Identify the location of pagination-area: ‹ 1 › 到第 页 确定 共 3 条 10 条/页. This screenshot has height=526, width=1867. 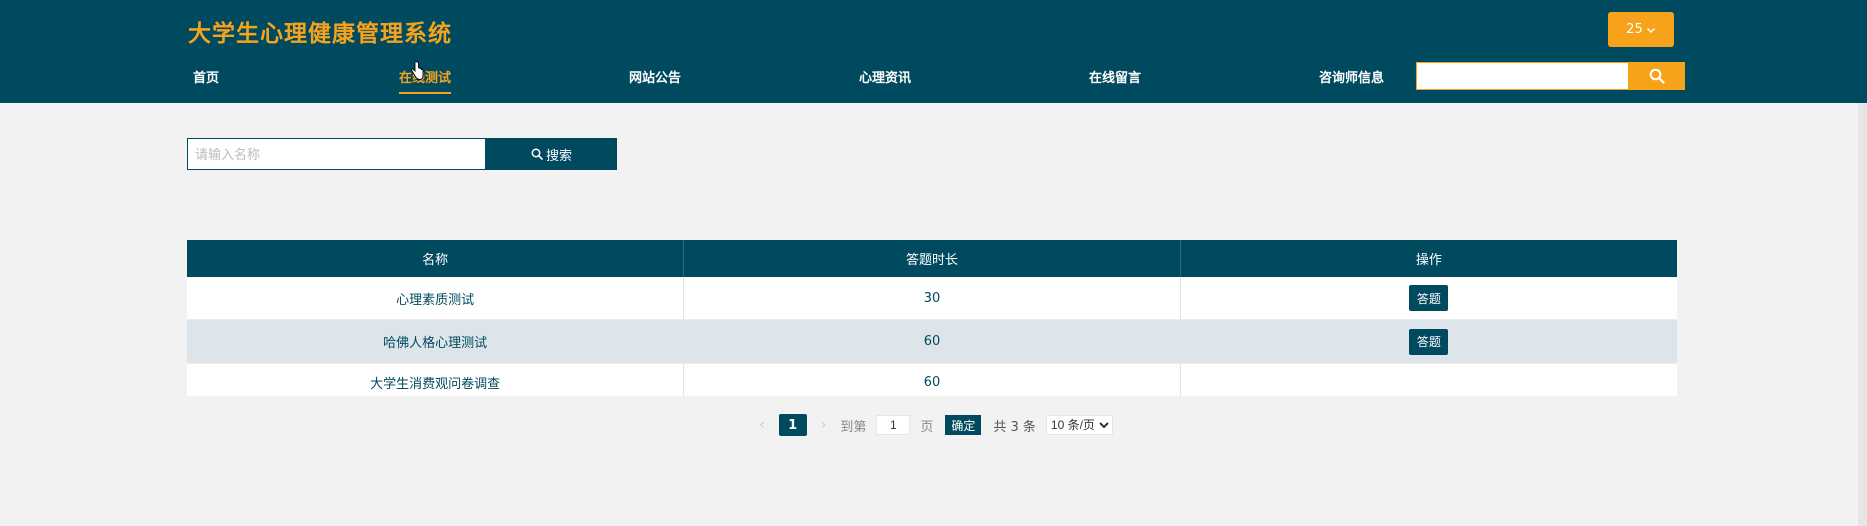
(932, 425).